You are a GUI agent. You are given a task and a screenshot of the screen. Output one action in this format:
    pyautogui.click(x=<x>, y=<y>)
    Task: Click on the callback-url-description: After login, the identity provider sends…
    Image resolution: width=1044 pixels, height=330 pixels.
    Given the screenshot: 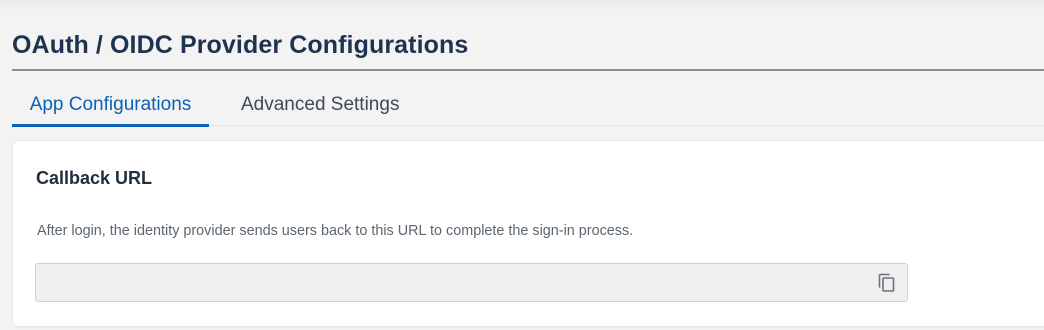 What is the action you would take?
    pyautogui.click(x=335, y=231)
    